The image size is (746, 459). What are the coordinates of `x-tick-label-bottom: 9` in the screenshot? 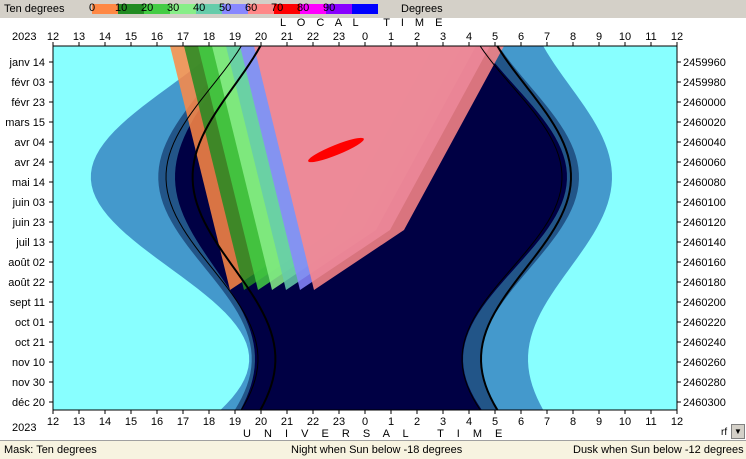 It's located at (599, 422).